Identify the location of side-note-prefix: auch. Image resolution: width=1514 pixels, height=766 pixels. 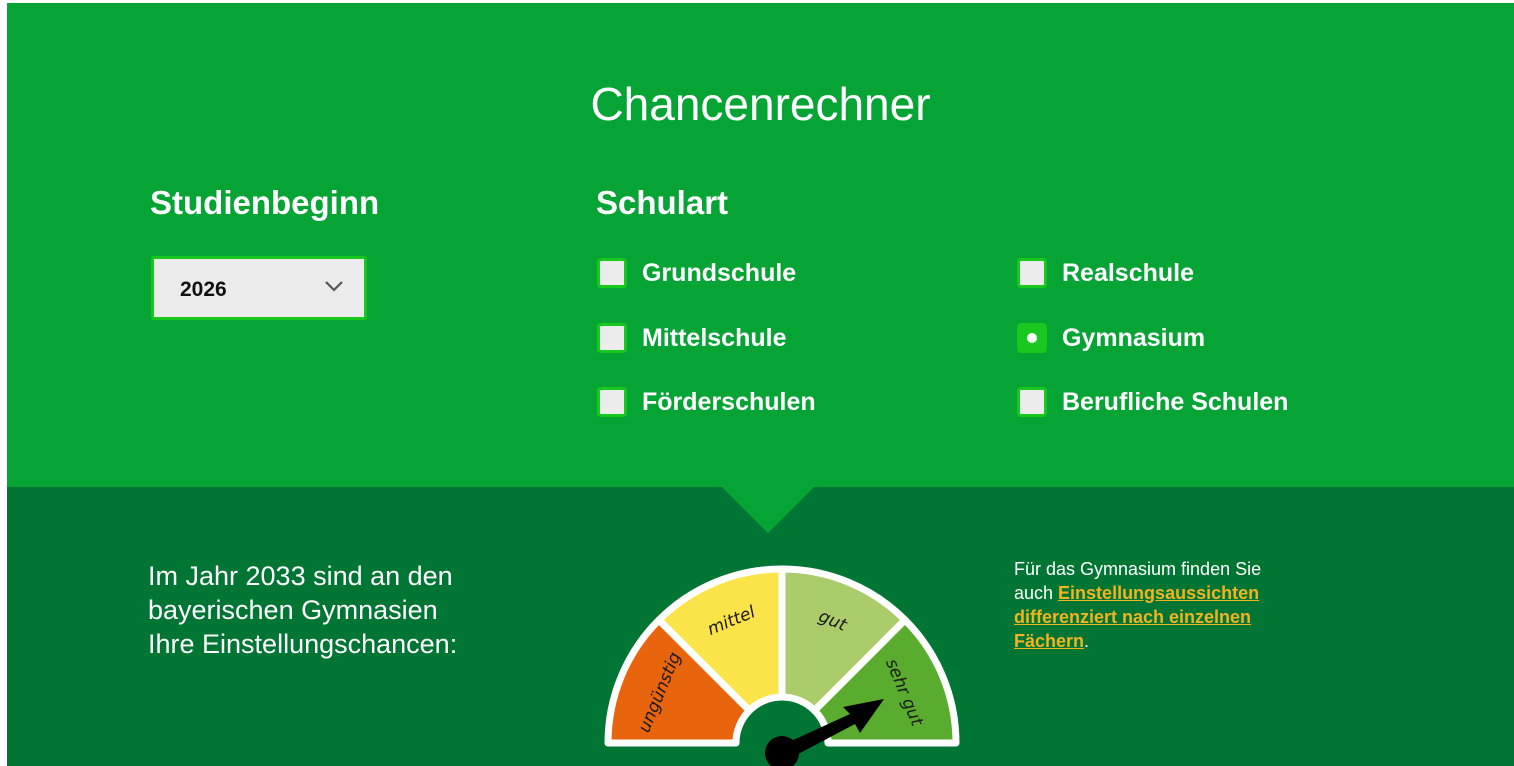
(1036, 593).